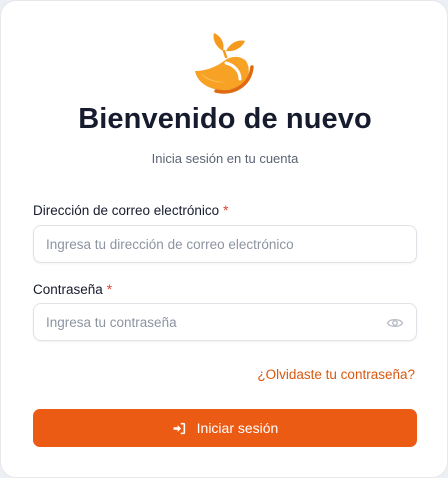  What do you see at coordinates (224, 63) in the screenshot?
I see `orange-slice-leaves-icon` at bounding box center [224, 63].